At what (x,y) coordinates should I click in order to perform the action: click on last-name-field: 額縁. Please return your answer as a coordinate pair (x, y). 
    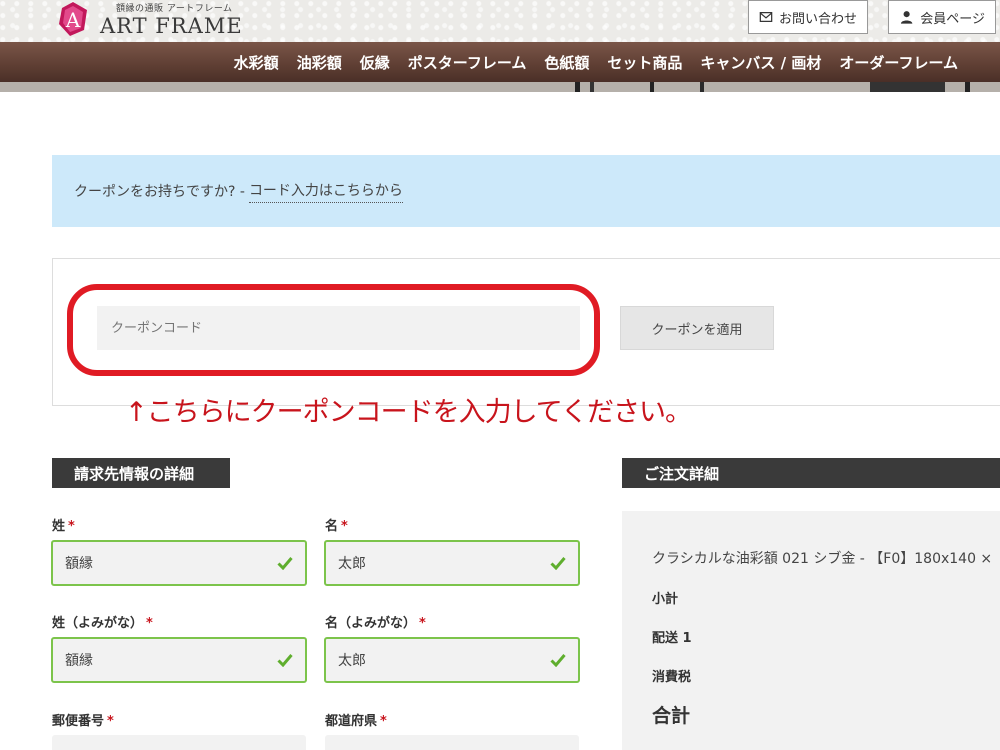
    Looking at the image, I should click on (179, 563).